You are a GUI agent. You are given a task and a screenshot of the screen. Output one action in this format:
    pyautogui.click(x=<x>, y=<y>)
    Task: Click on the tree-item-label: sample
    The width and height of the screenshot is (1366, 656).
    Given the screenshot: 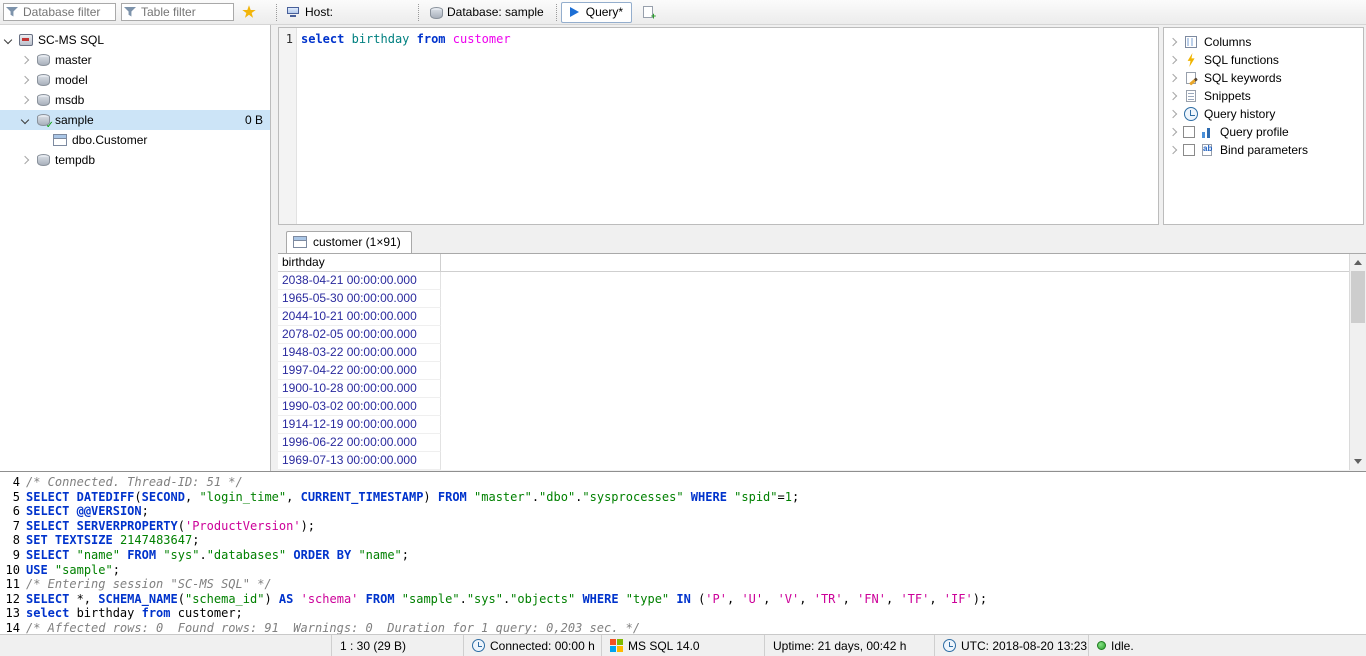 What is the action you would take?
    pyautogui.click(x=74, y=120)
    